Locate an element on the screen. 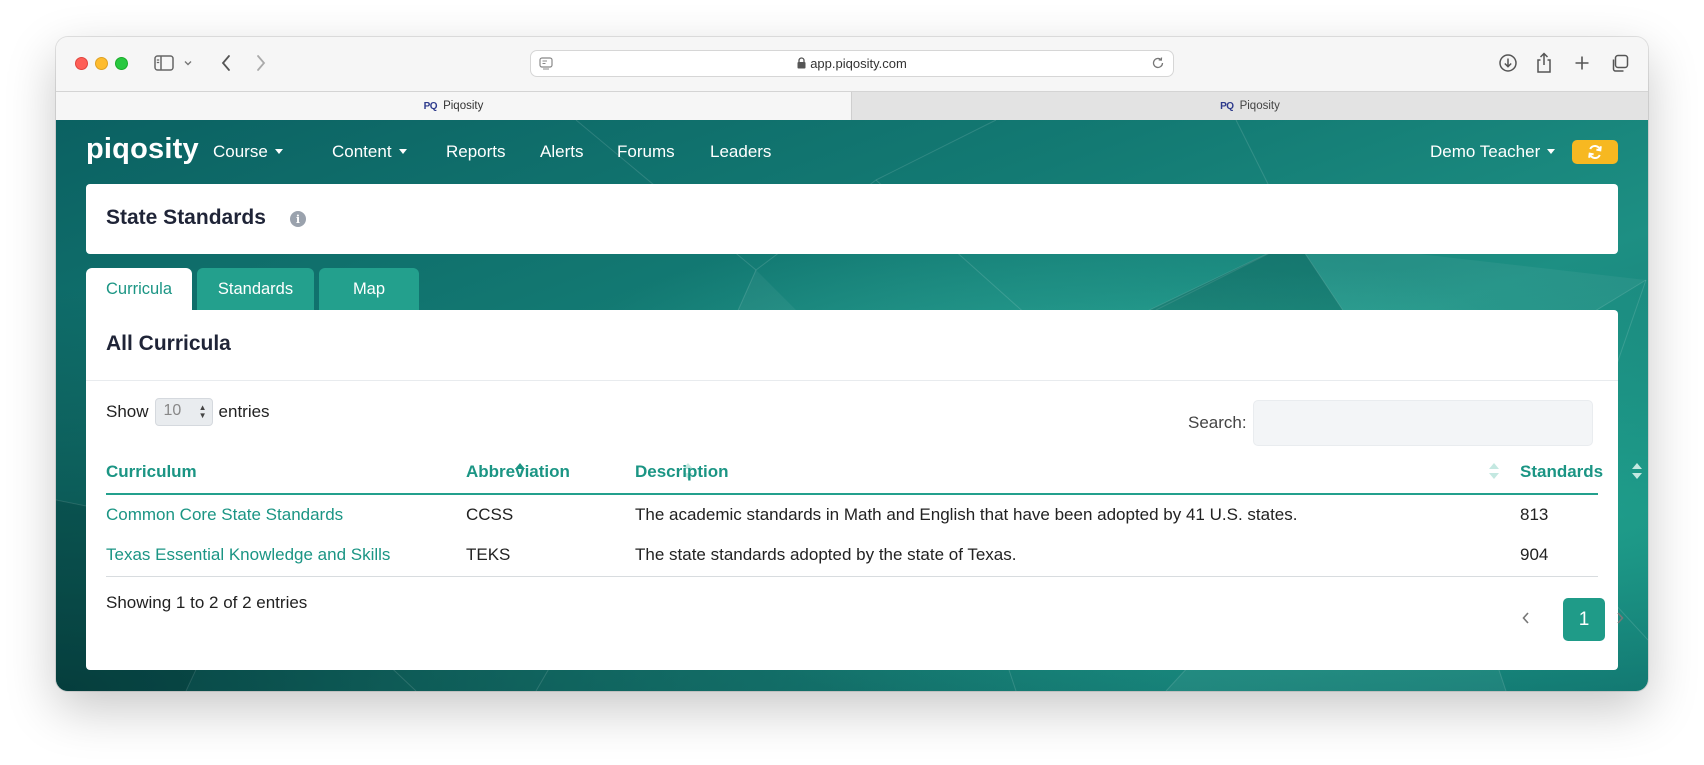  nav-course-label: Course is located at coordinates (240, 151).